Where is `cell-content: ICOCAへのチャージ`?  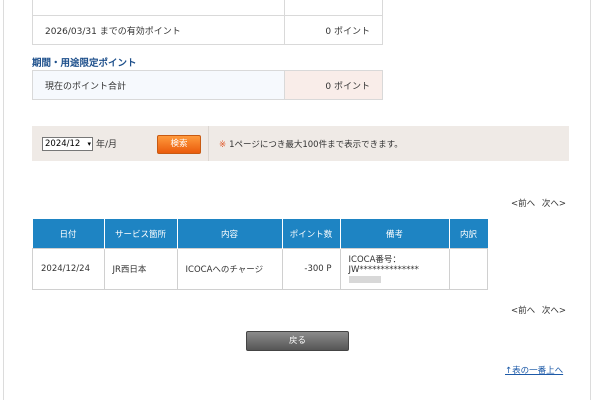 cell-content: ICOCAへのチャージ is located at coordinates (229, 269).